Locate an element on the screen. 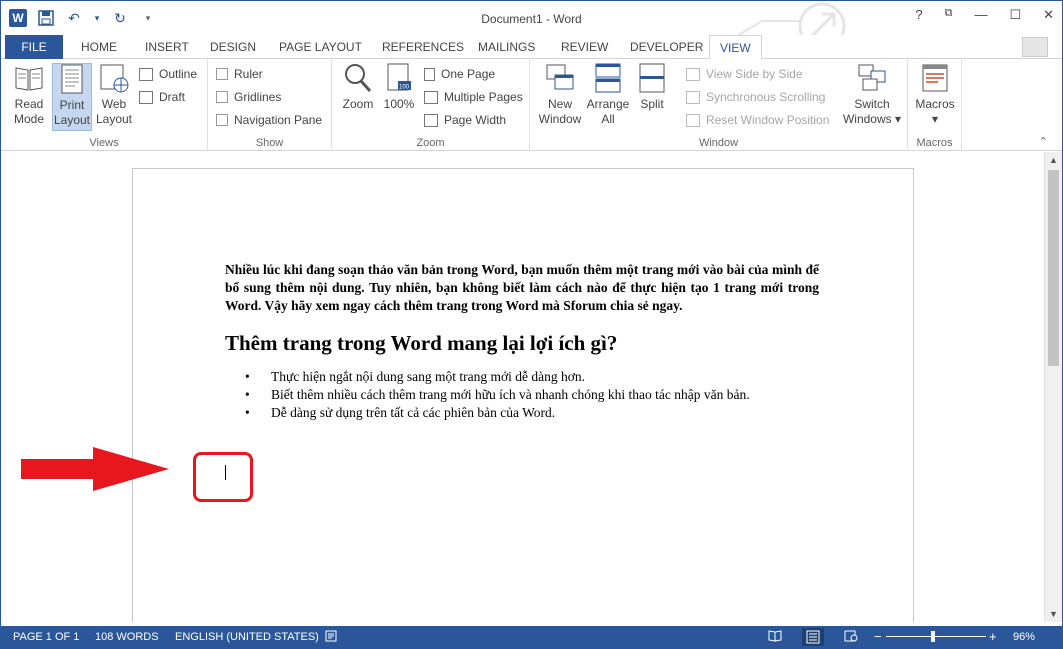 Image resolution: width=1063 pixels, height=649 pixels. show-group: Ruler Gridlines Navigation Pane Show is located at coordinates (270, 105).